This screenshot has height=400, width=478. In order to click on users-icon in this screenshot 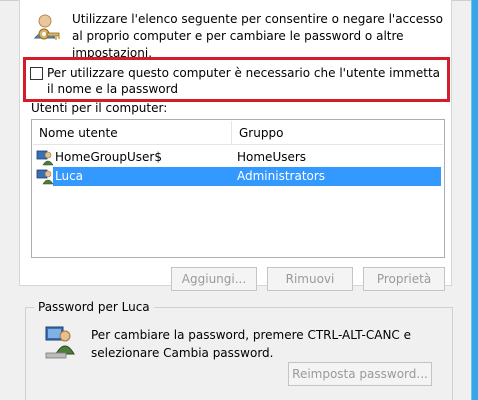, I will do `click(49, 29)`.